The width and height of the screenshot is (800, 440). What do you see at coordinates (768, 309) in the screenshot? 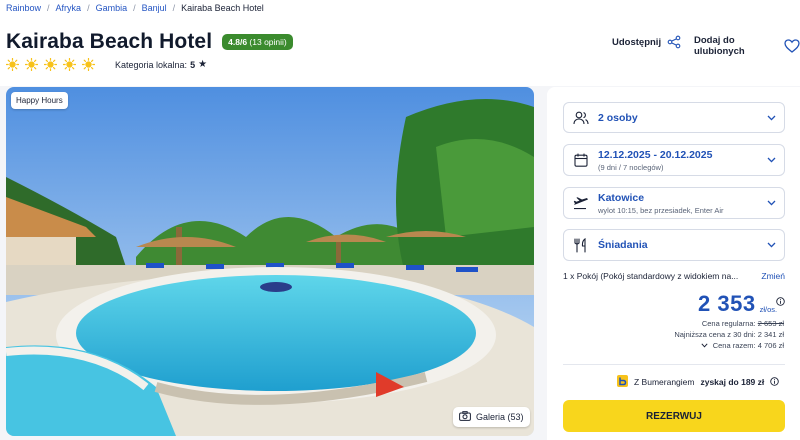
I see `price-unit: zł/os.` at bounding box center [768, 309].